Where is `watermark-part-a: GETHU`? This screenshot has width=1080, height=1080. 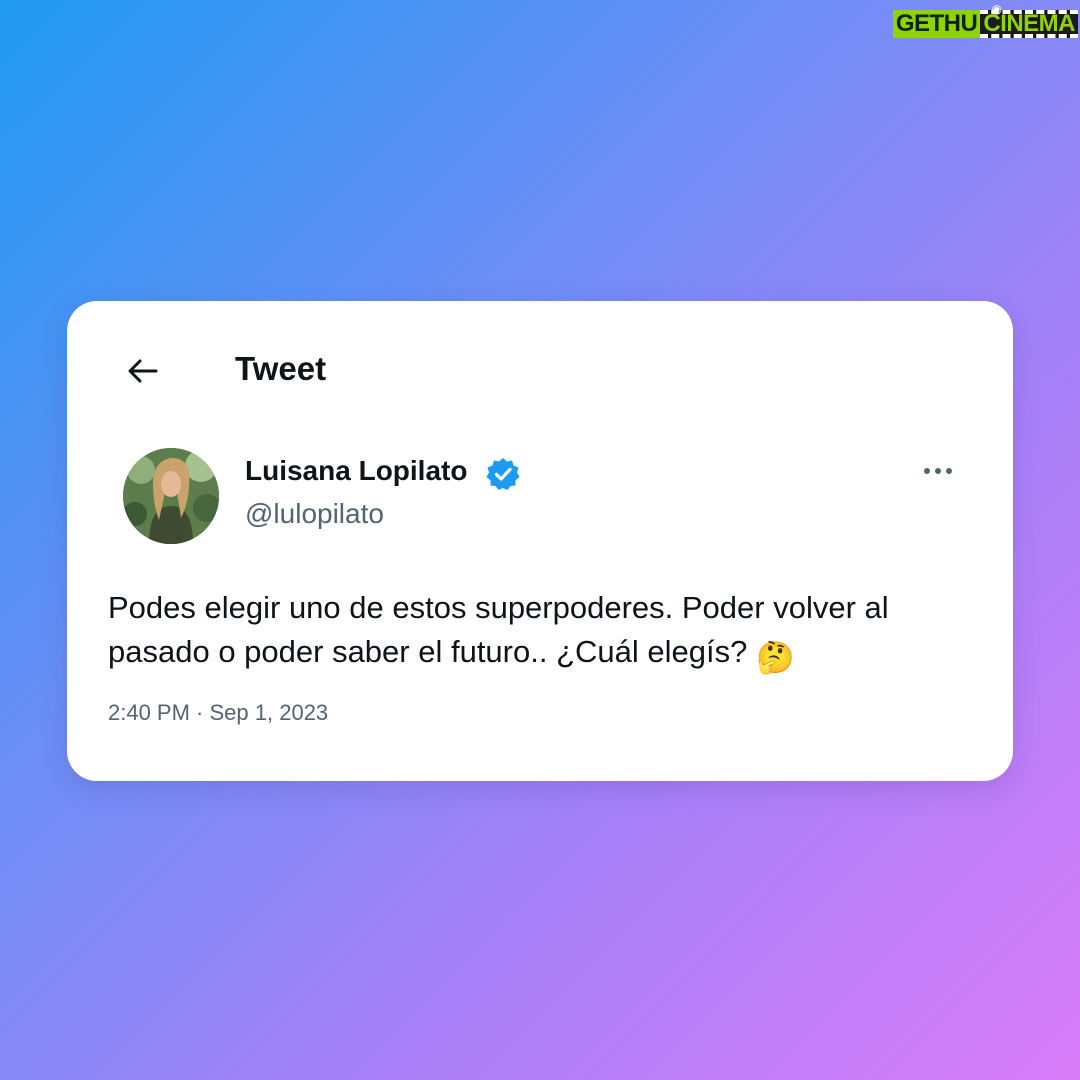
watermark-part-a: GETHU is located at coordinates (936, 24).